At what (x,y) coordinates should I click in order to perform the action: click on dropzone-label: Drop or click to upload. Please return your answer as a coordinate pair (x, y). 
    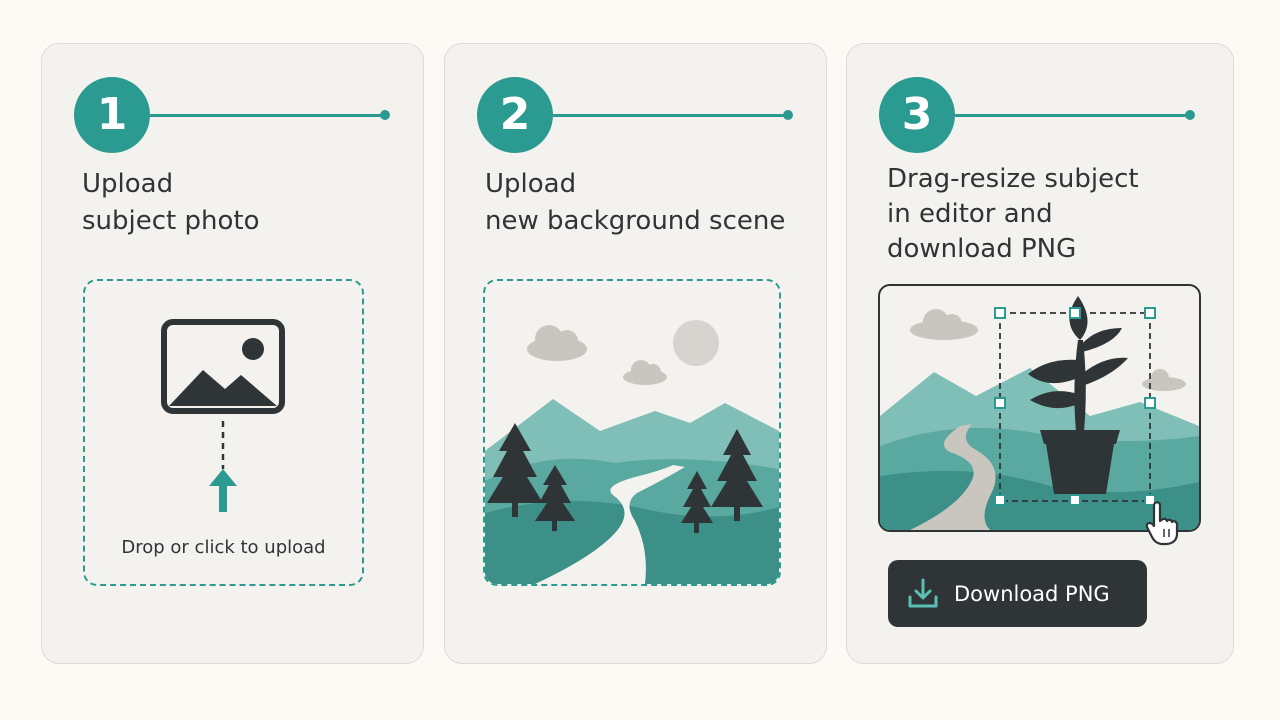
    Looking at the image, I should click on (223, 547).